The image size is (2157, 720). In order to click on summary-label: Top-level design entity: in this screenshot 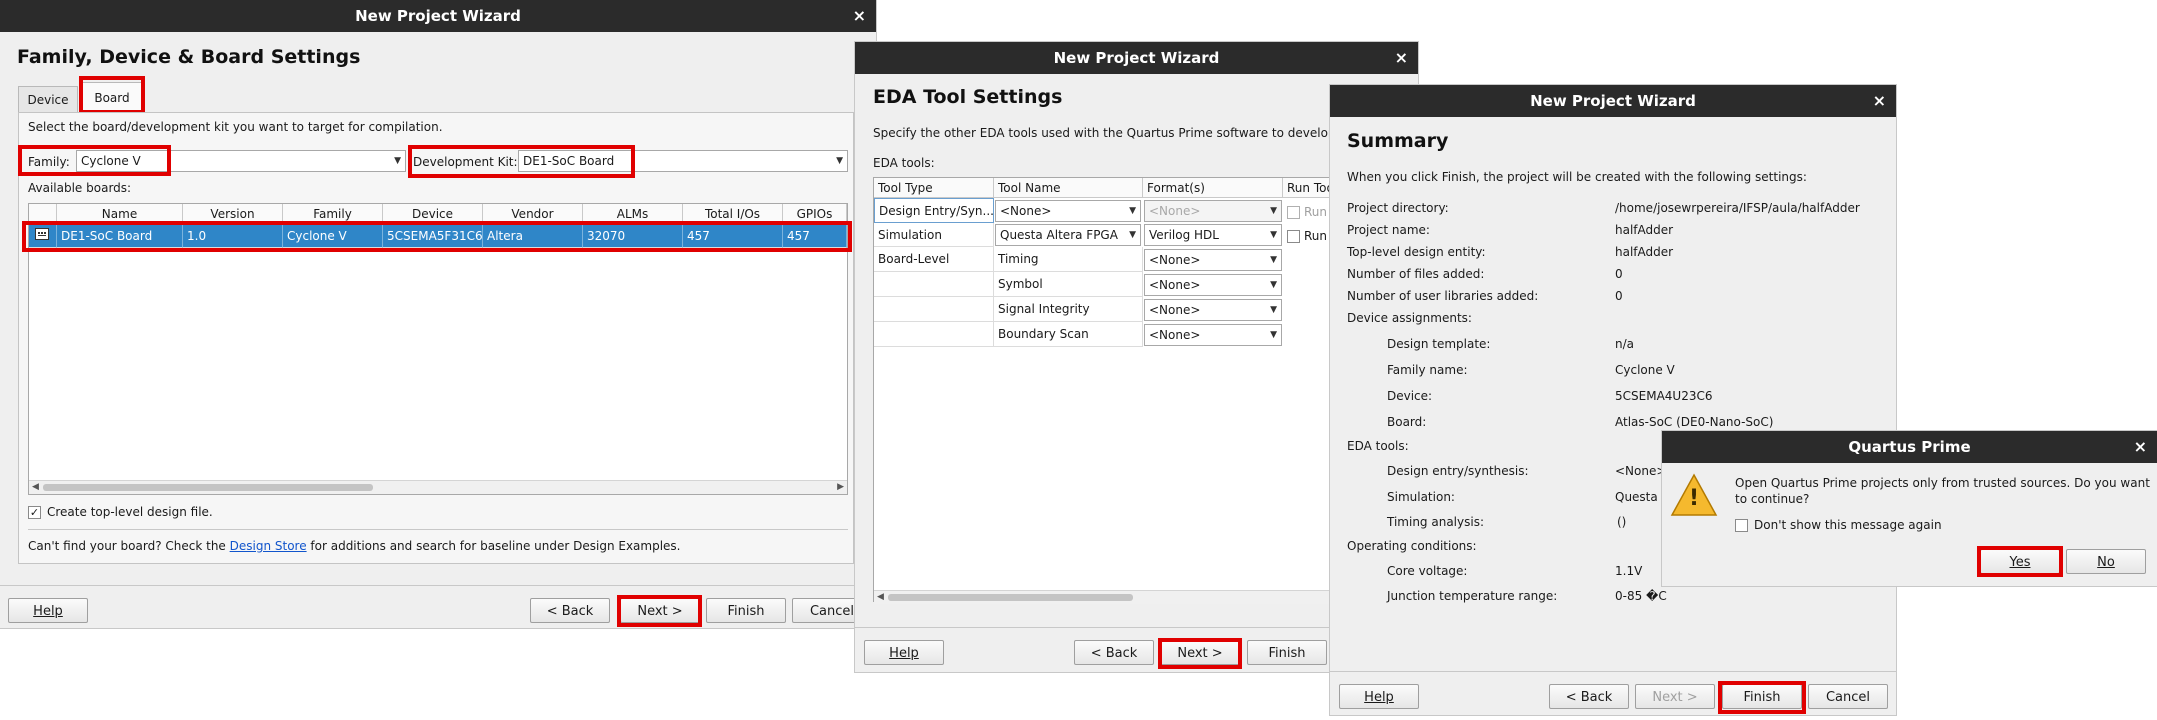, I will do `click(1416, 252)`.